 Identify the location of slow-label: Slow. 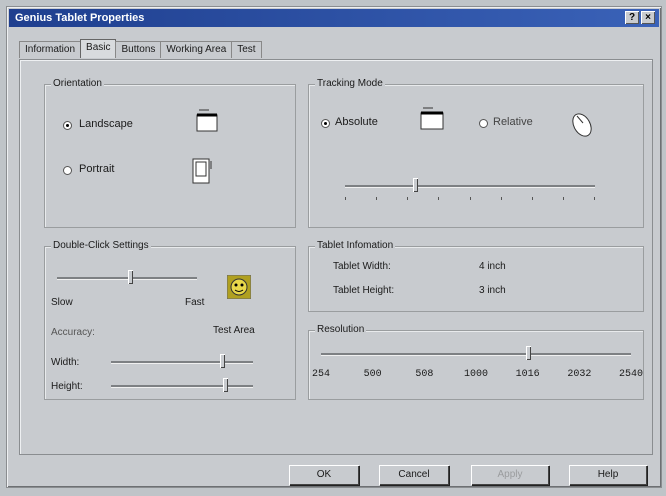
(62, 302).